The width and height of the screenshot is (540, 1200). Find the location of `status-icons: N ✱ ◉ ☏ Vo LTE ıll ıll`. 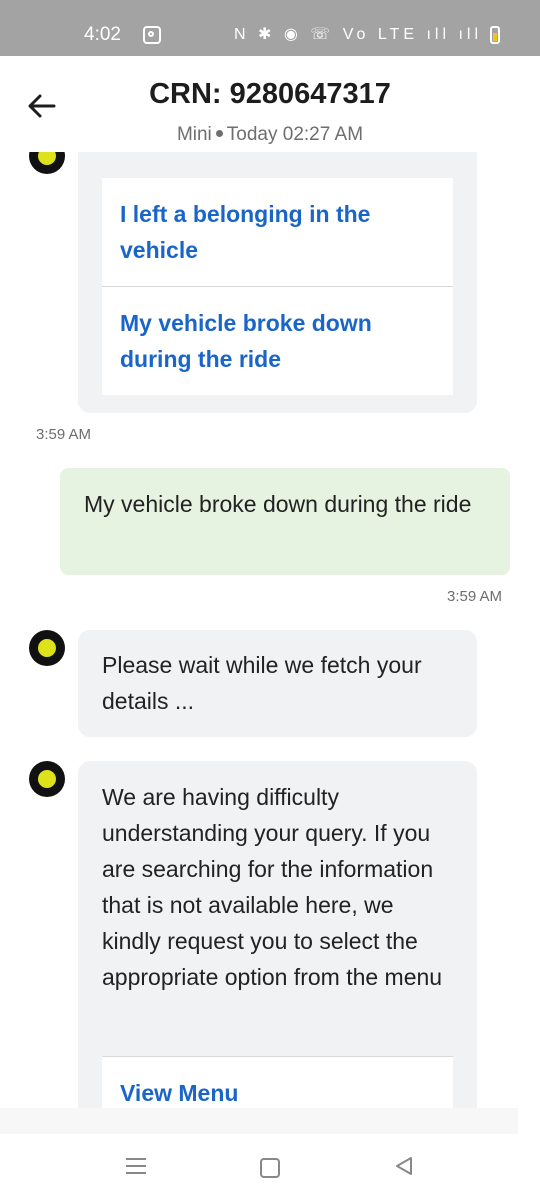

status-icons: N ✱ ◉ ☏ Vo LTE ıll ıll is located at coordinates (358, 34).